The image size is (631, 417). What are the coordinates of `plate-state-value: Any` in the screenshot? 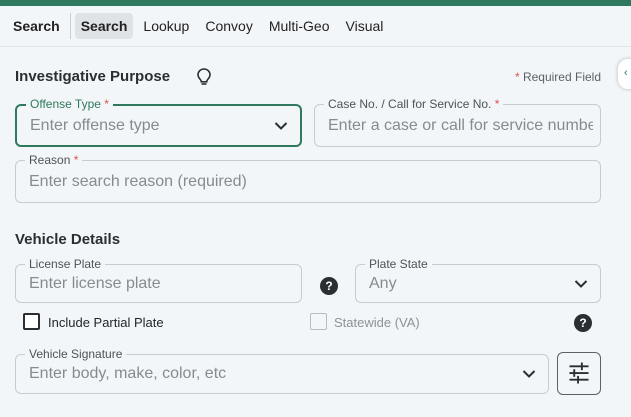 It's located at (383, 283).